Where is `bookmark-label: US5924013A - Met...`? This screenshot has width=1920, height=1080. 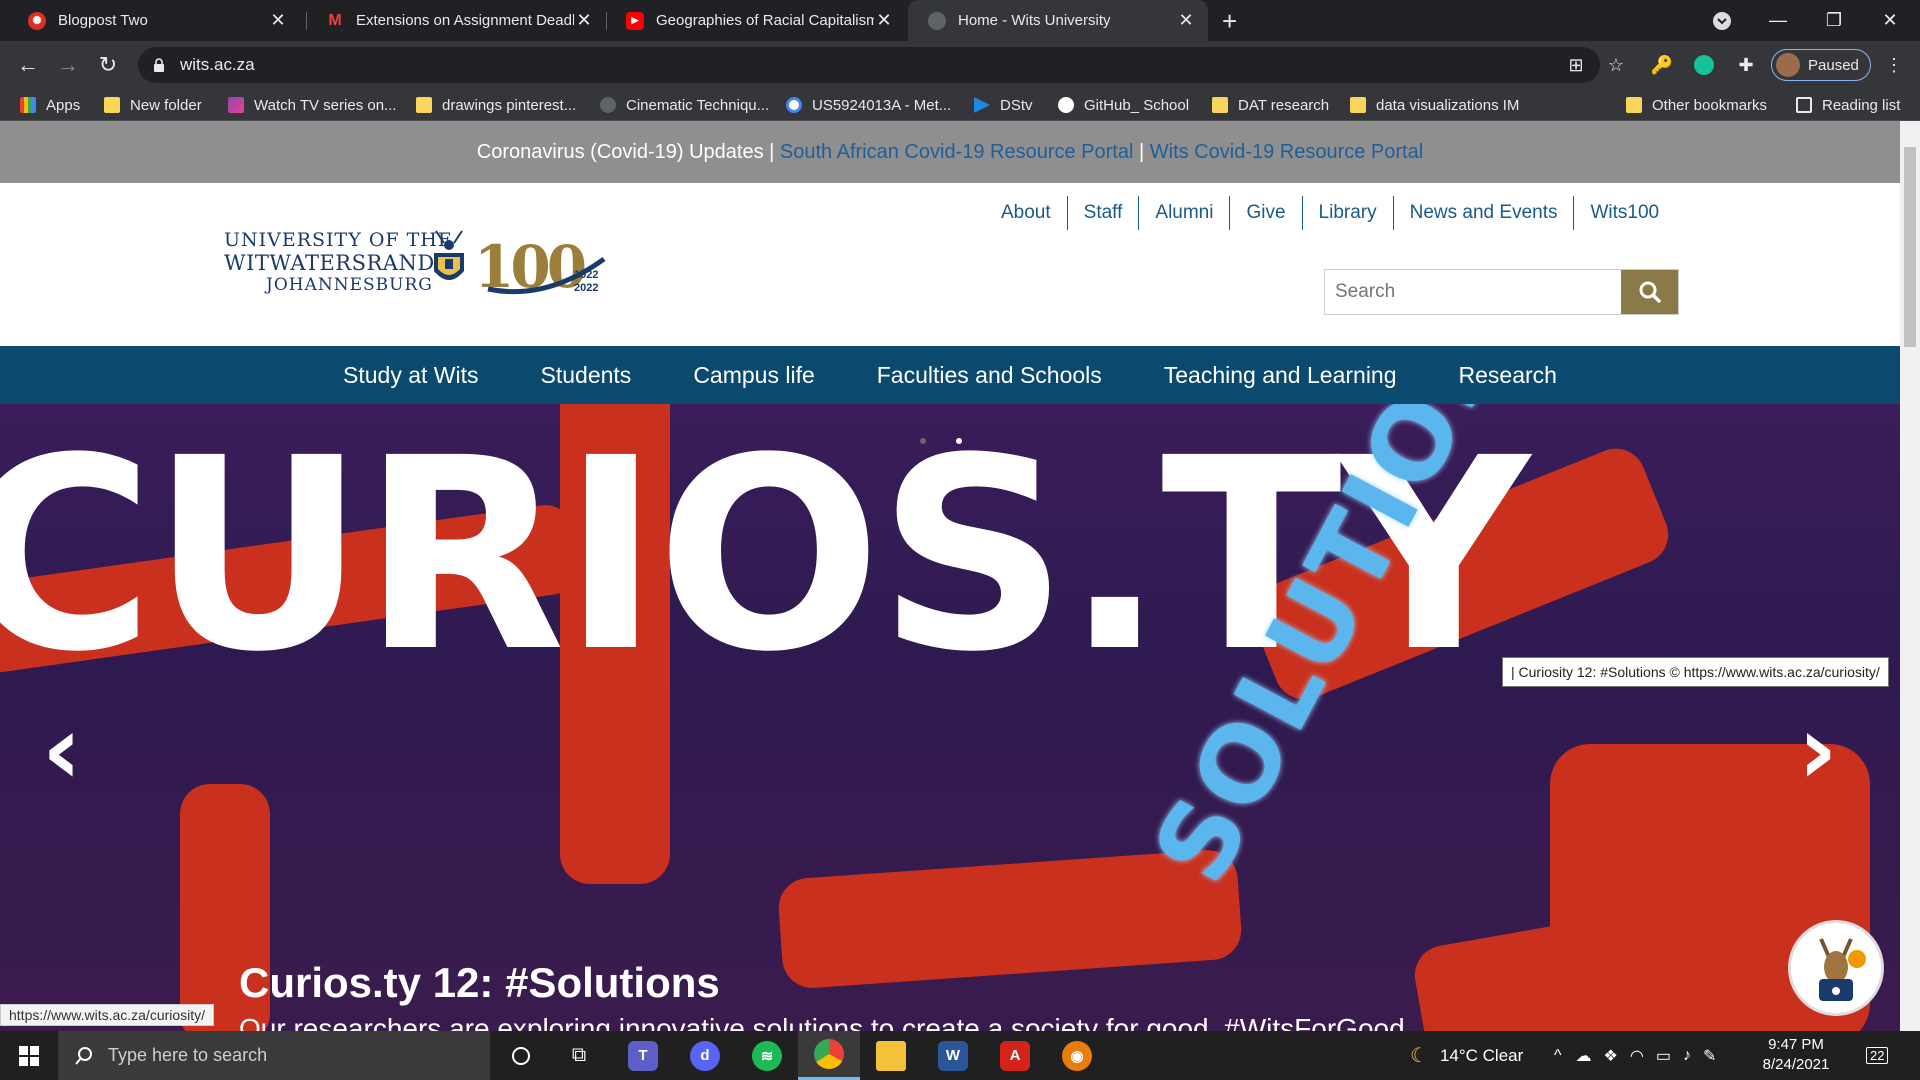 bookmark-label: US5924013A - Met... is located at coordinates (882, 105).